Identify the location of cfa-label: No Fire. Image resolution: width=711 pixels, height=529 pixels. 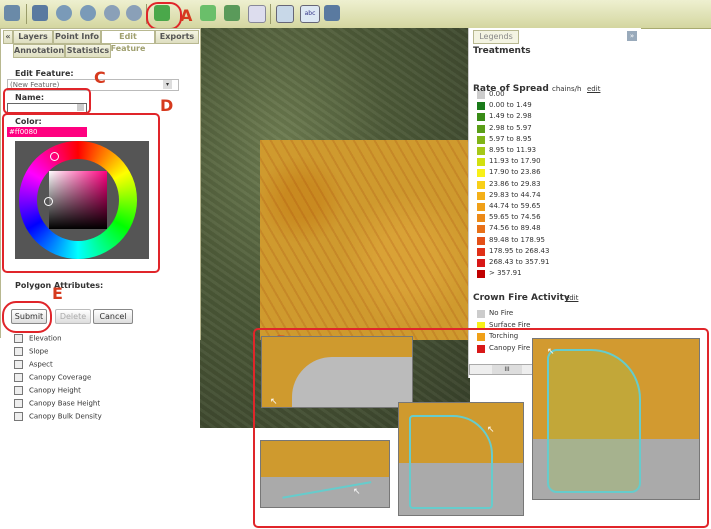
(501, 313).